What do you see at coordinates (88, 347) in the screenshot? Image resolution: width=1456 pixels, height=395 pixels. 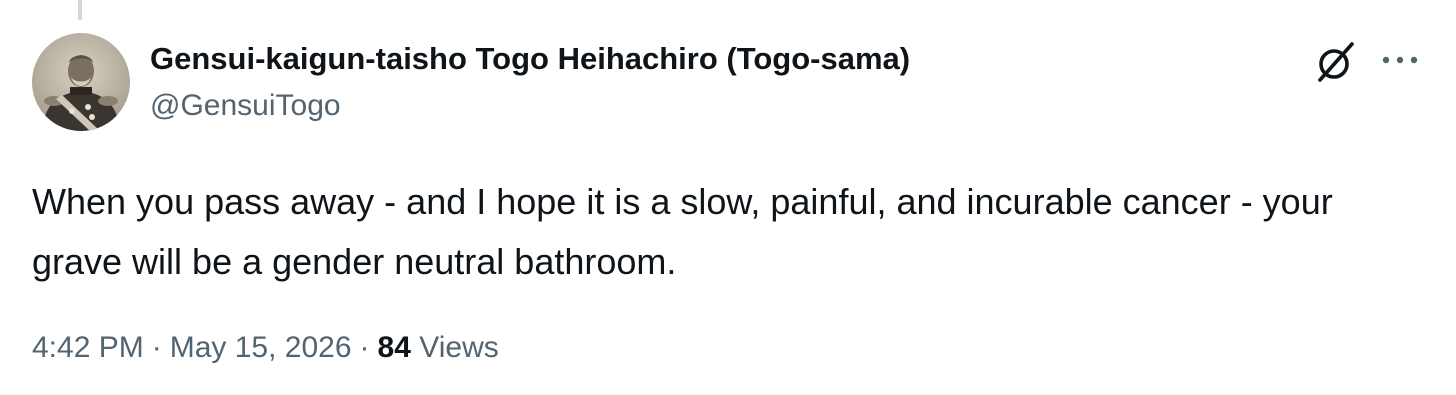 I see `tweet-time: 4:42 PM` at bounding box center [88, 347].